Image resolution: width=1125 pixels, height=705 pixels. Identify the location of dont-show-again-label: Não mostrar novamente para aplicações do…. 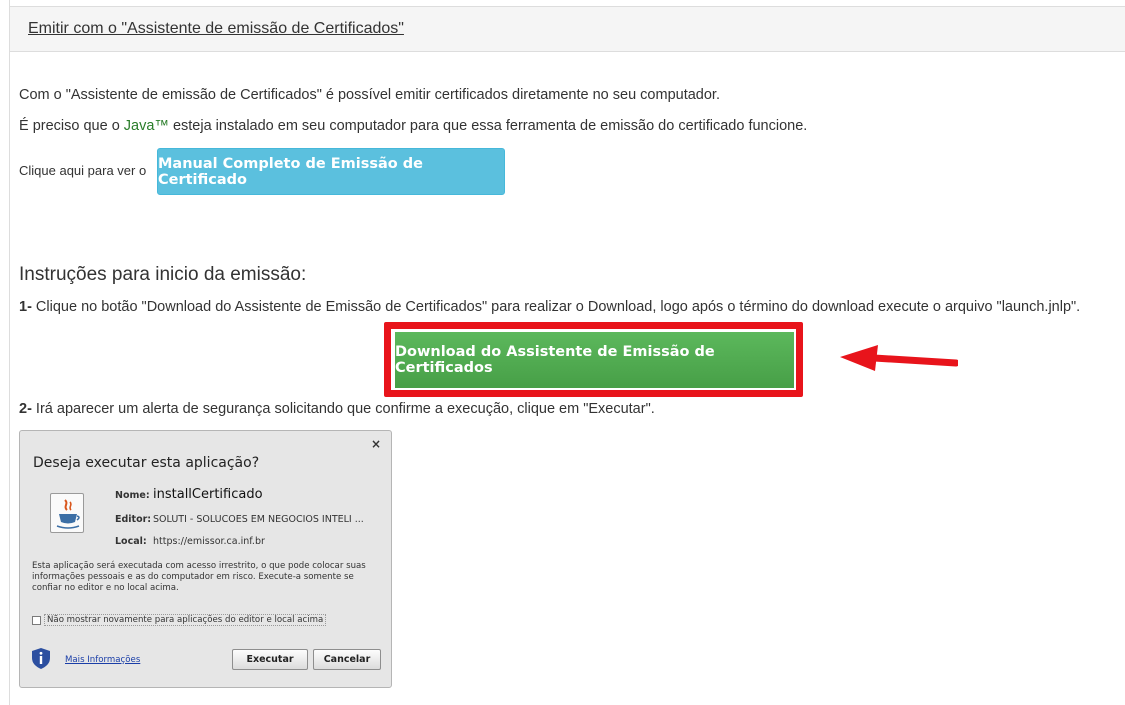
(185, 620).